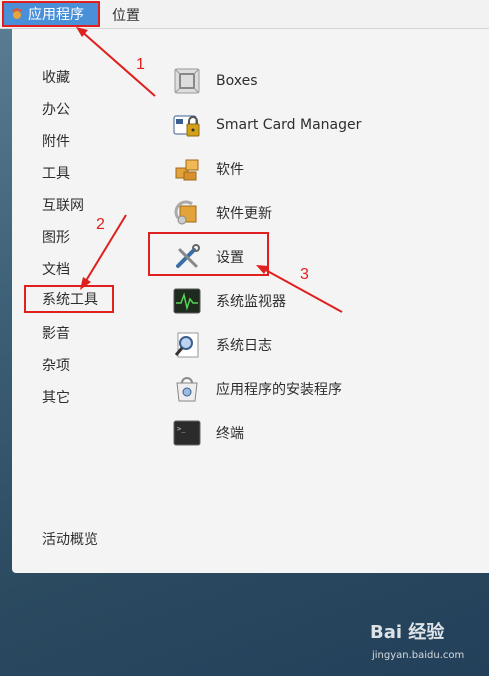 This screenshot has height=676, width=489. I want to click on annotation-step-2: 2, so click(100, 224).